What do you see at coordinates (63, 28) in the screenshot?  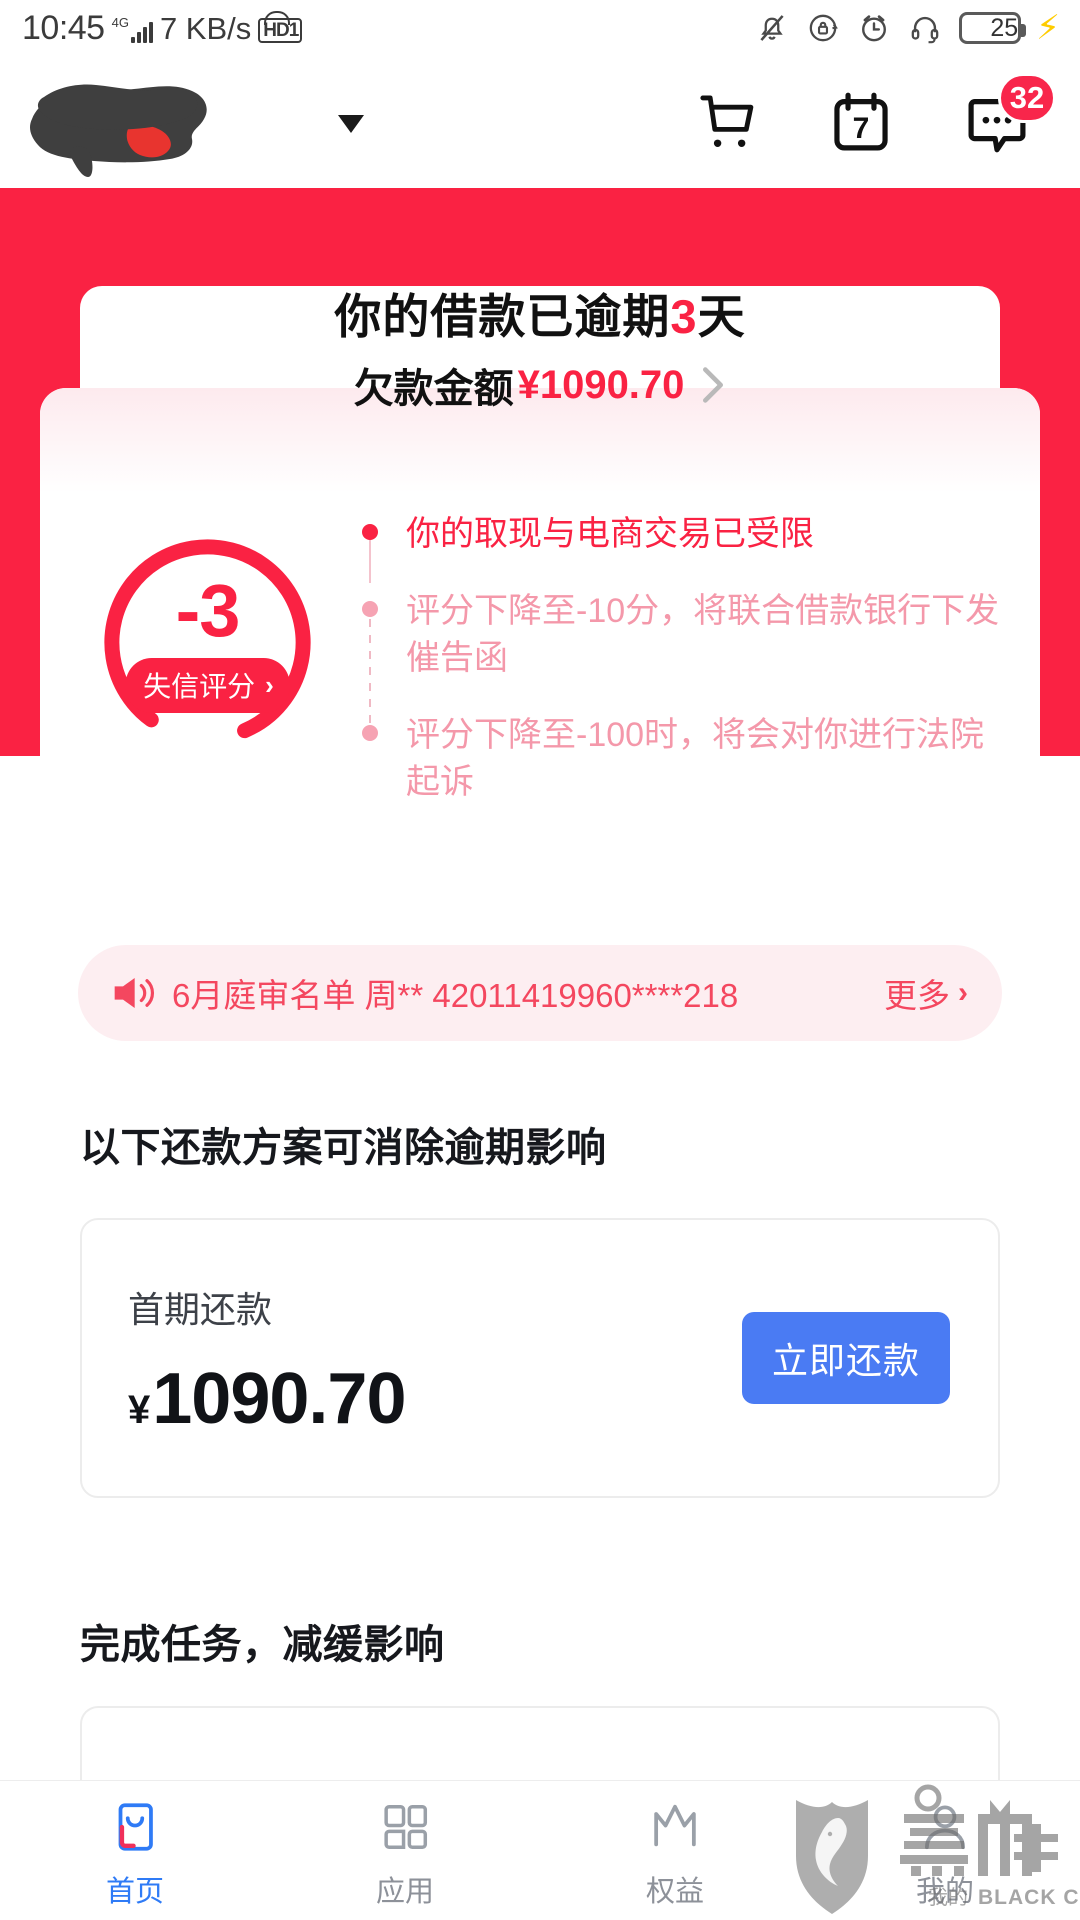 I see `status-time: 10:45` at bounding box center [63, 28].